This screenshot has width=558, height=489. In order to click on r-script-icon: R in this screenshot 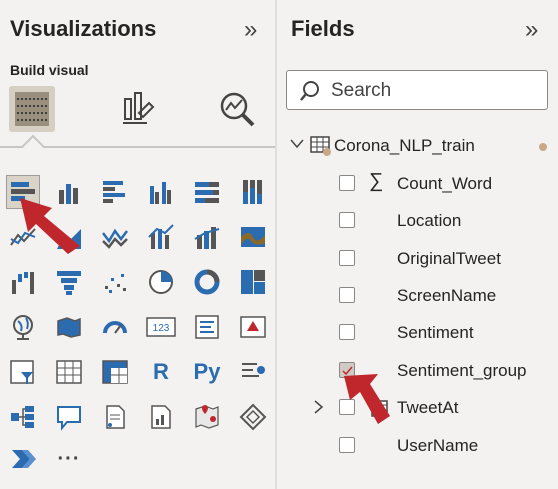, I will do `click(161, 371)`.